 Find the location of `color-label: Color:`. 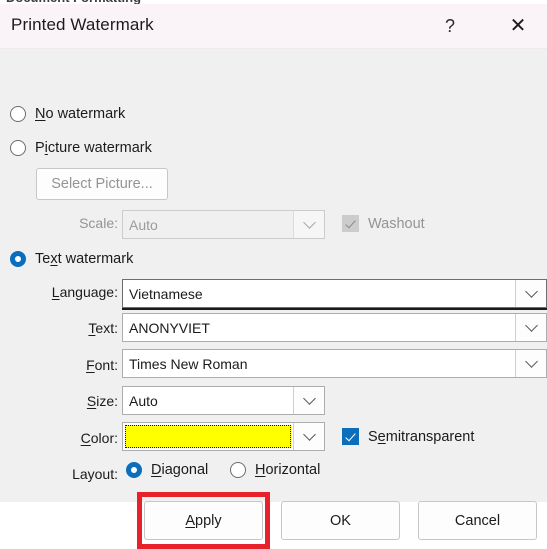

color-label: Color: is located at coordinates (99, 438).